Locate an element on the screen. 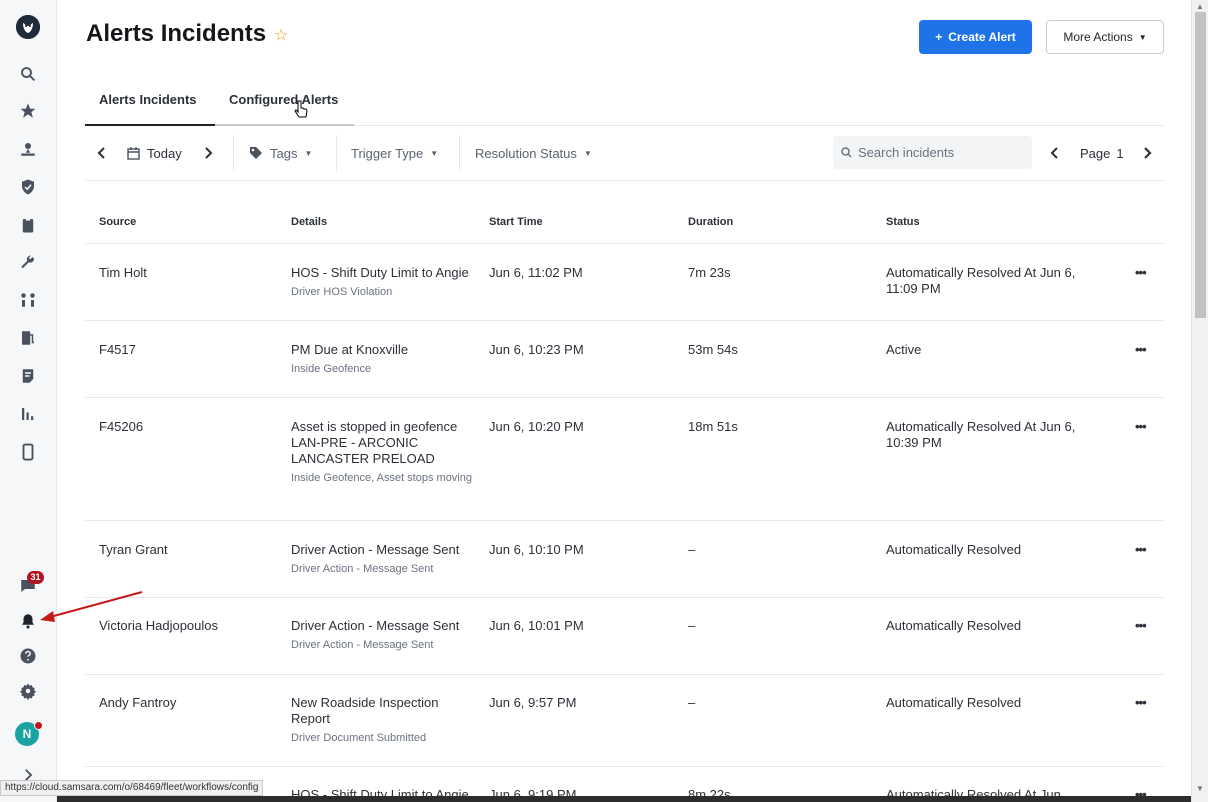 This screenshot has width=1208, height=802. fuel-icon is located at coordinates (28, 338).